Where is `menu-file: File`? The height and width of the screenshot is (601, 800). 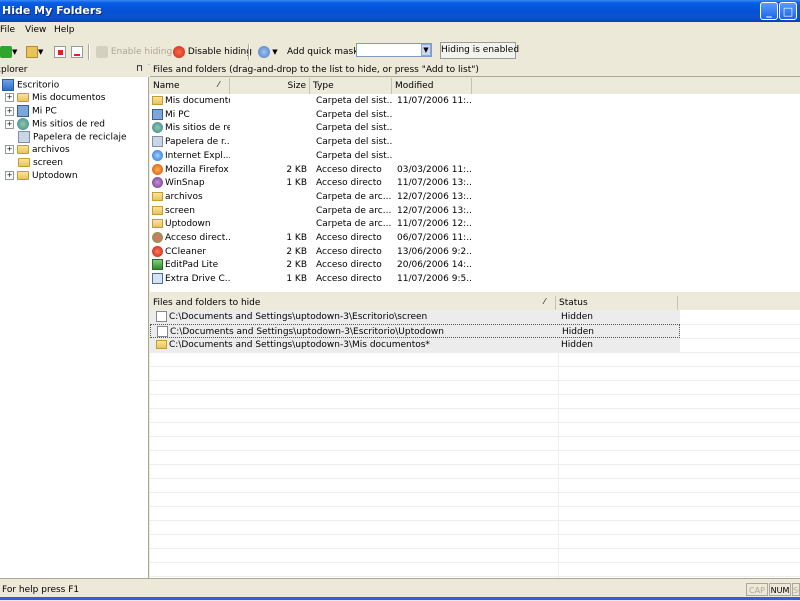
menu-file: File is located at coordinates (7, 30).